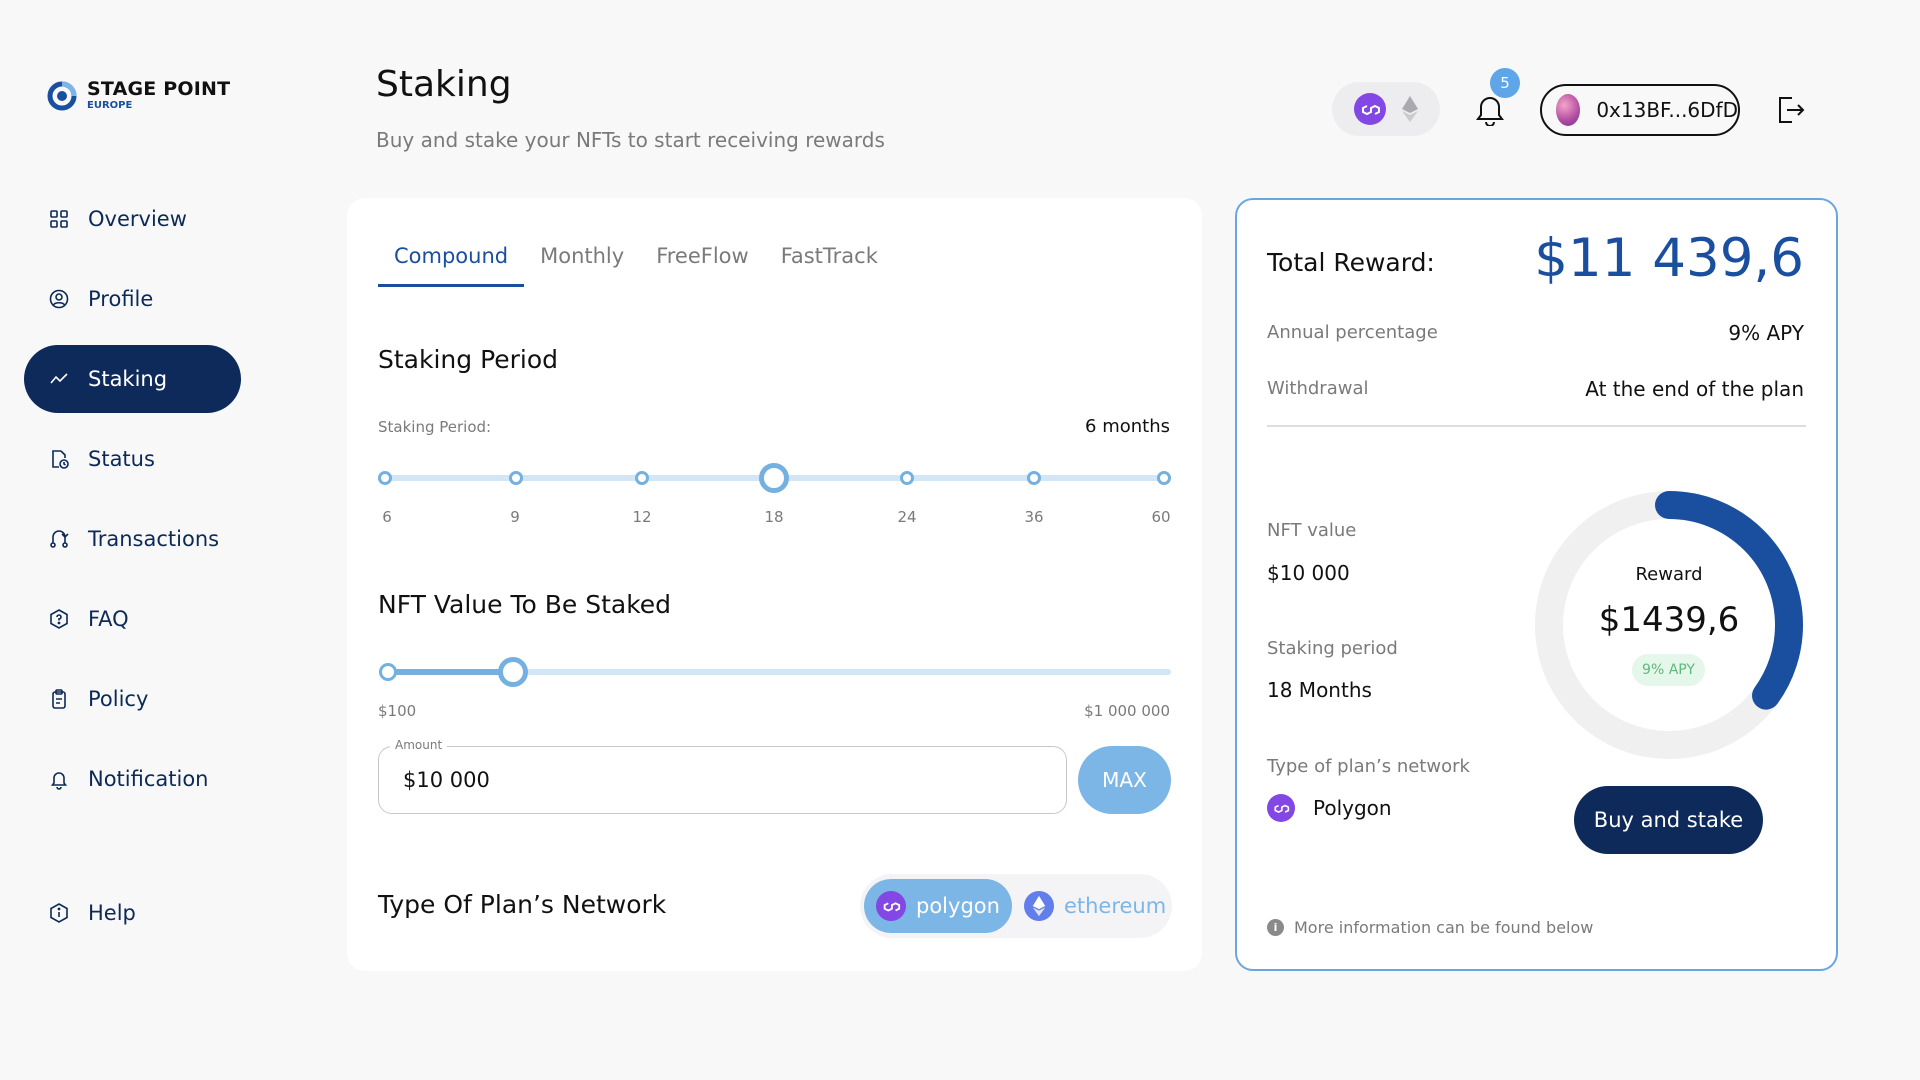 The height and width of the screenshot is (1080, 1920). What do you see at coordinates (59, 913) in the screenshot?
I see `info-circle-icon` at bounding box center [59, 913].